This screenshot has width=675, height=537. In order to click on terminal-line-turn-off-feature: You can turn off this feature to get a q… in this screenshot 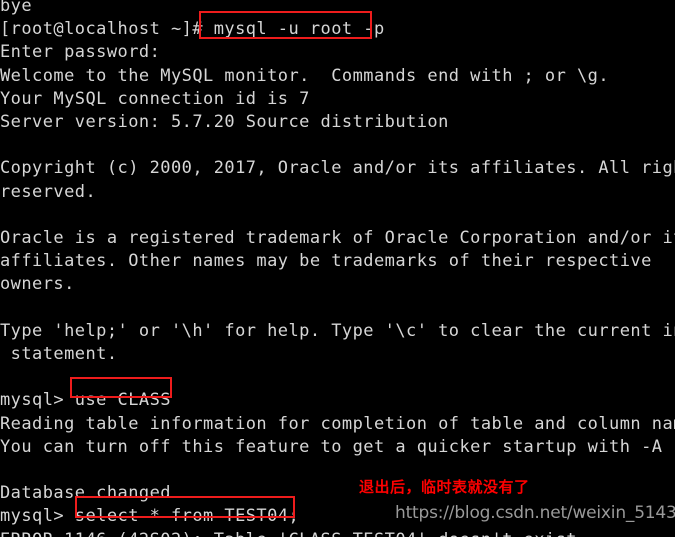, I will do `click(331, 446)`.